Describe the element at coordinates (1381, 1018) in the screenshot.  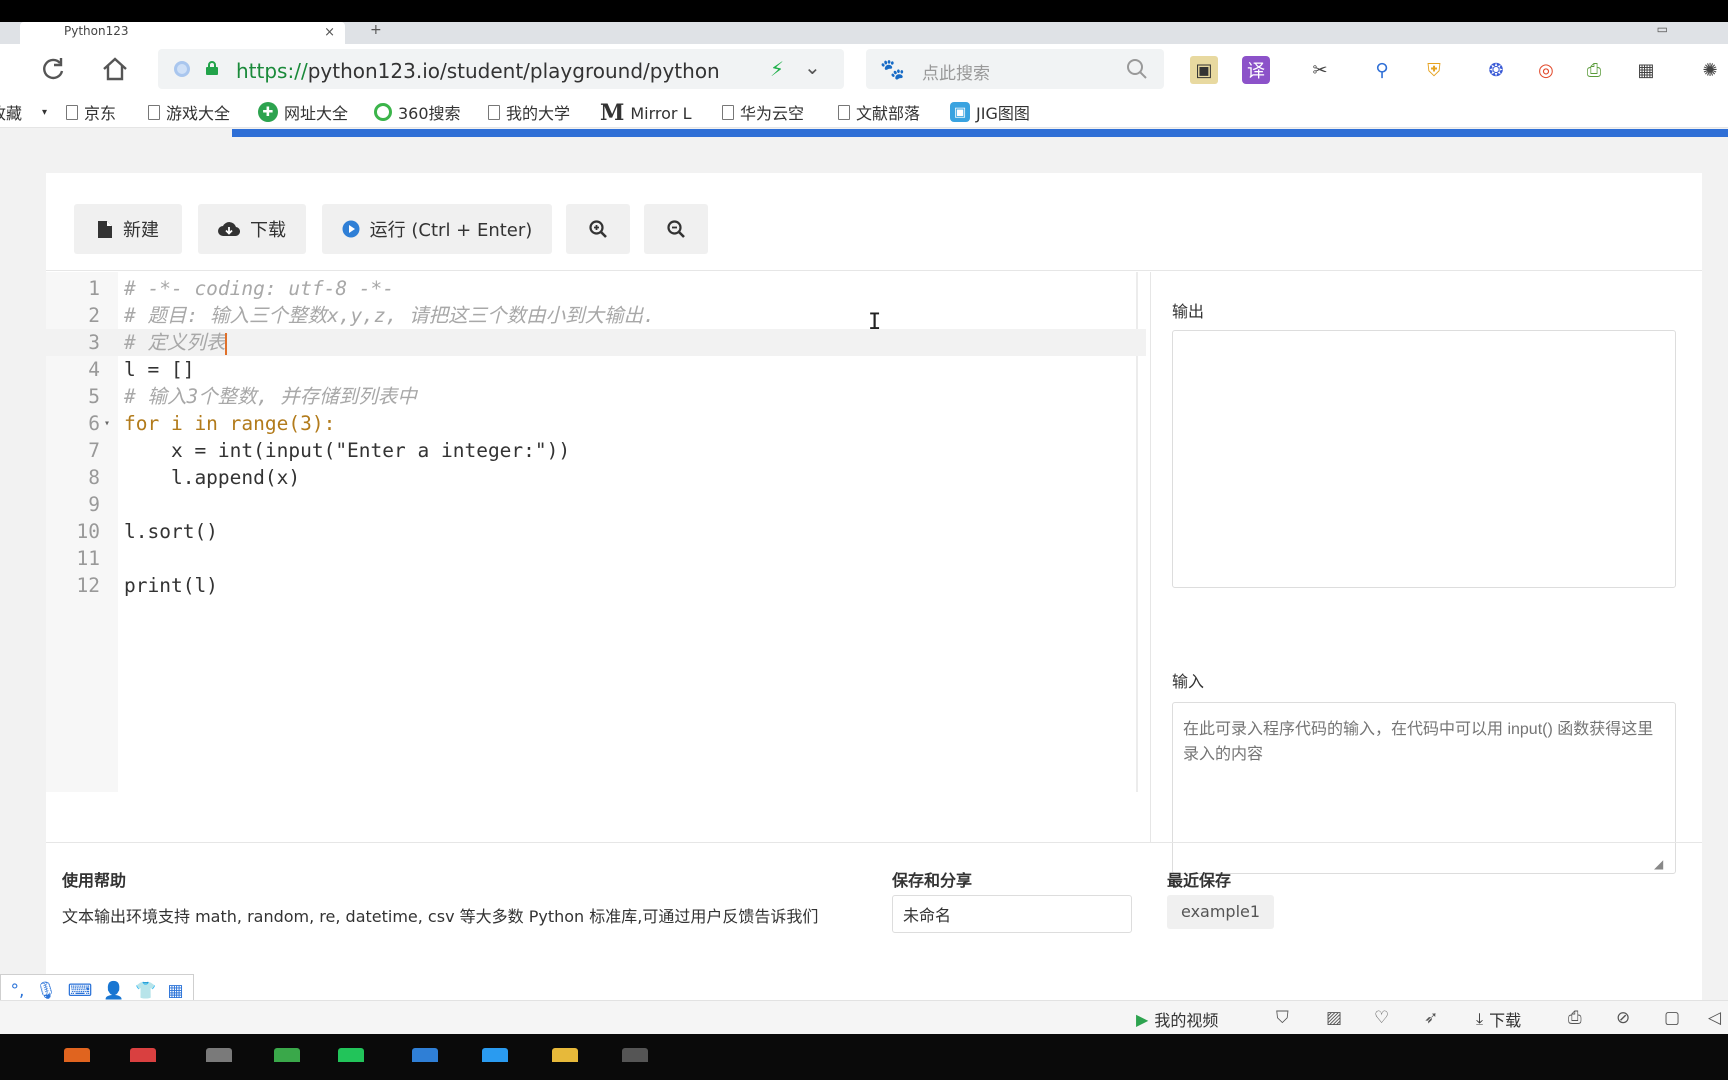
I see `heart-pulse-icon: ♡` at that location.